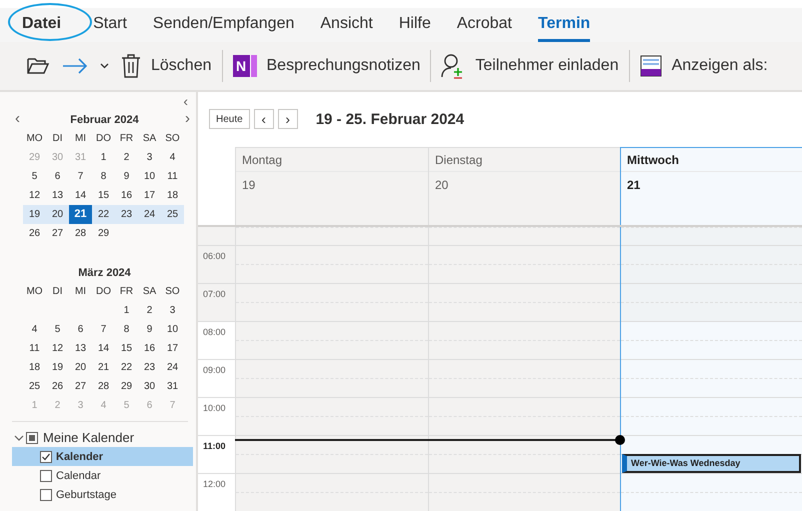 This screenshot has height=511, width=802. Describe the element at coordinates (248, 185) in the screenshot. I see `day-date: 19` at that location.